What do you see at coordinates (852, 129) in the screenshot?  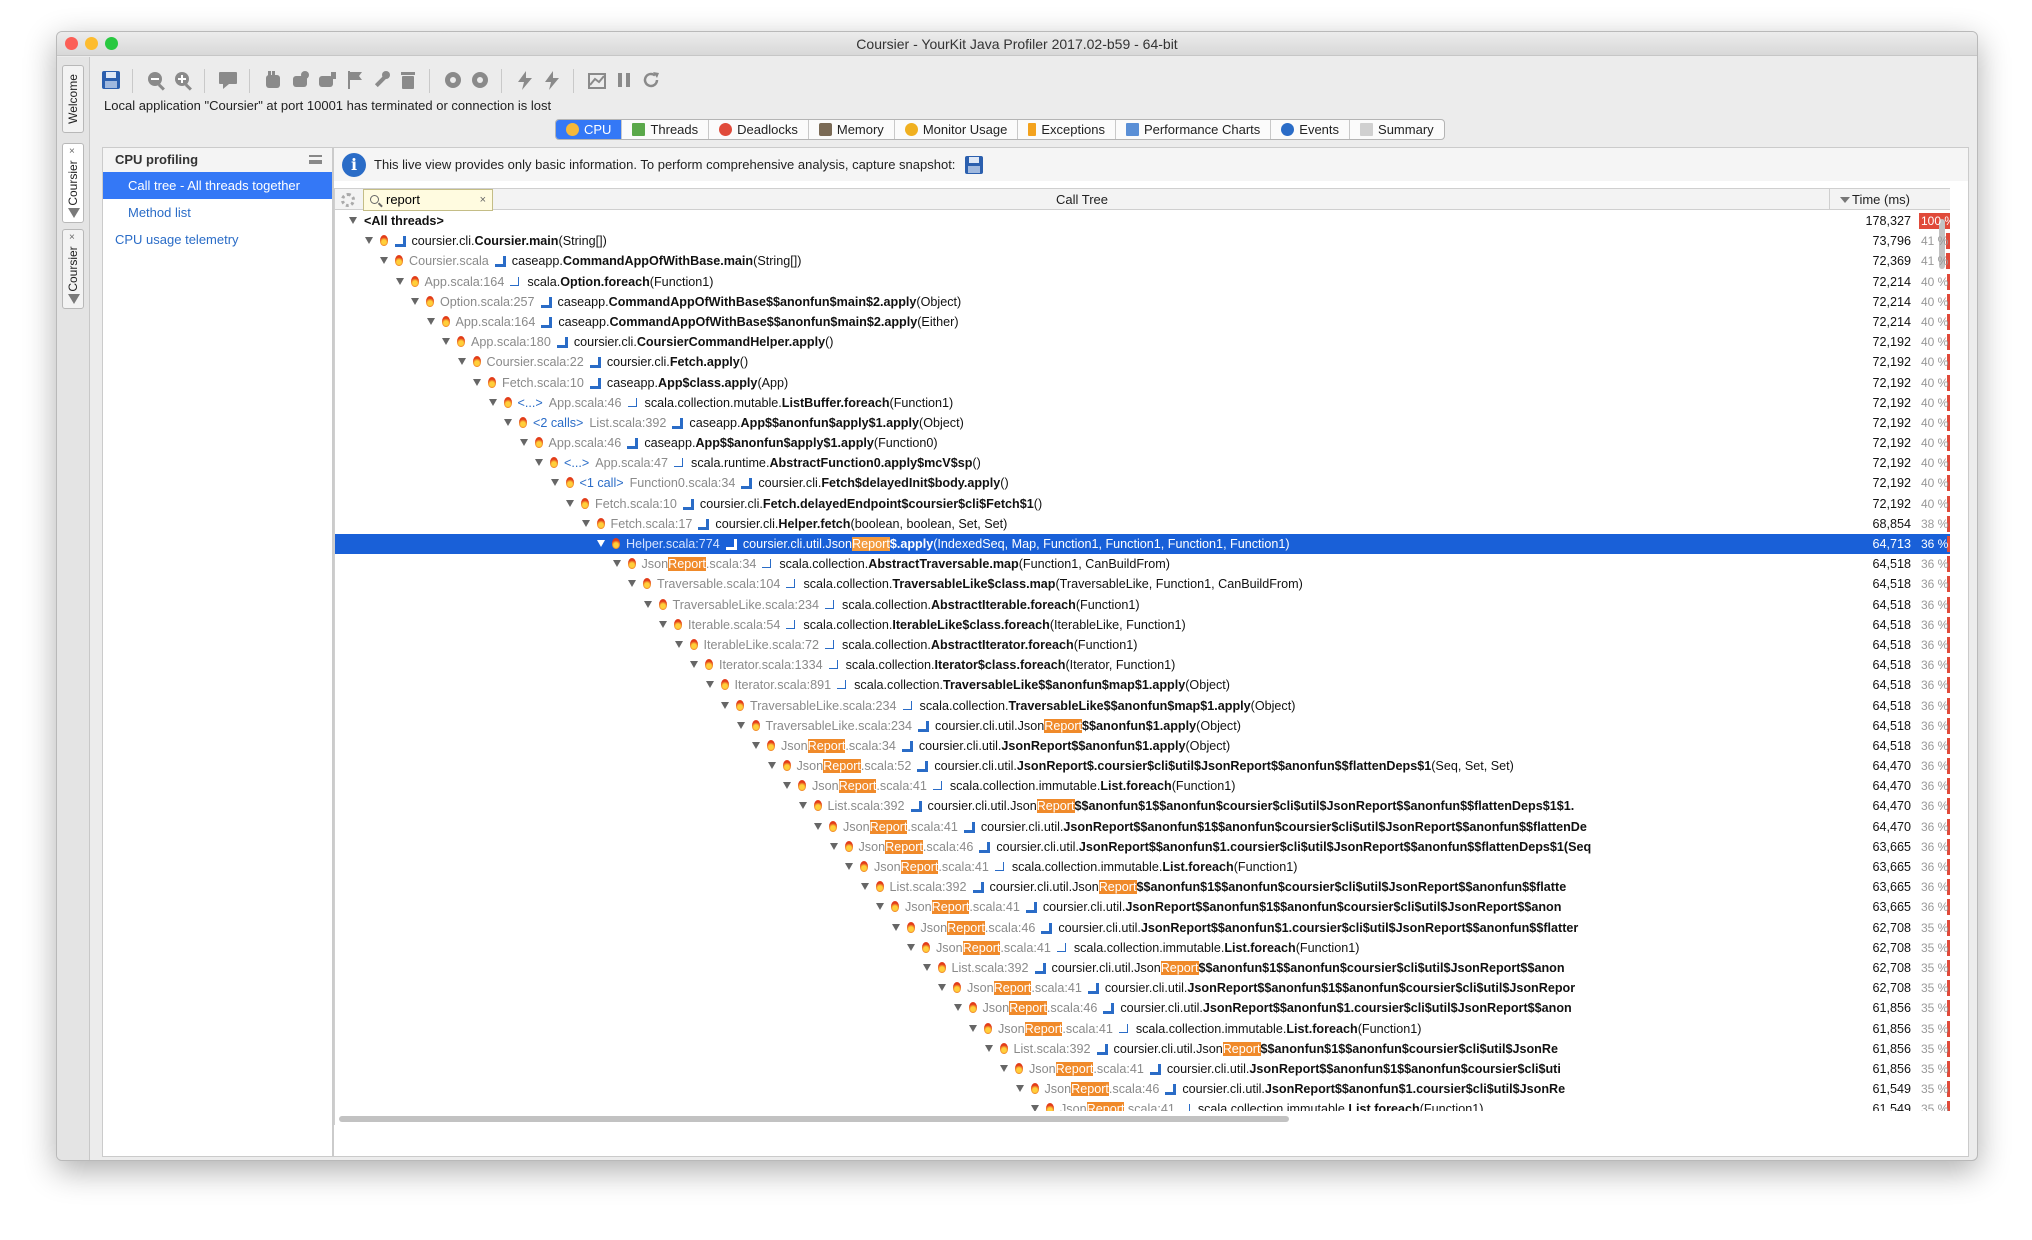 I see `tab-memory: Memory` at bounding box center [852, 129].